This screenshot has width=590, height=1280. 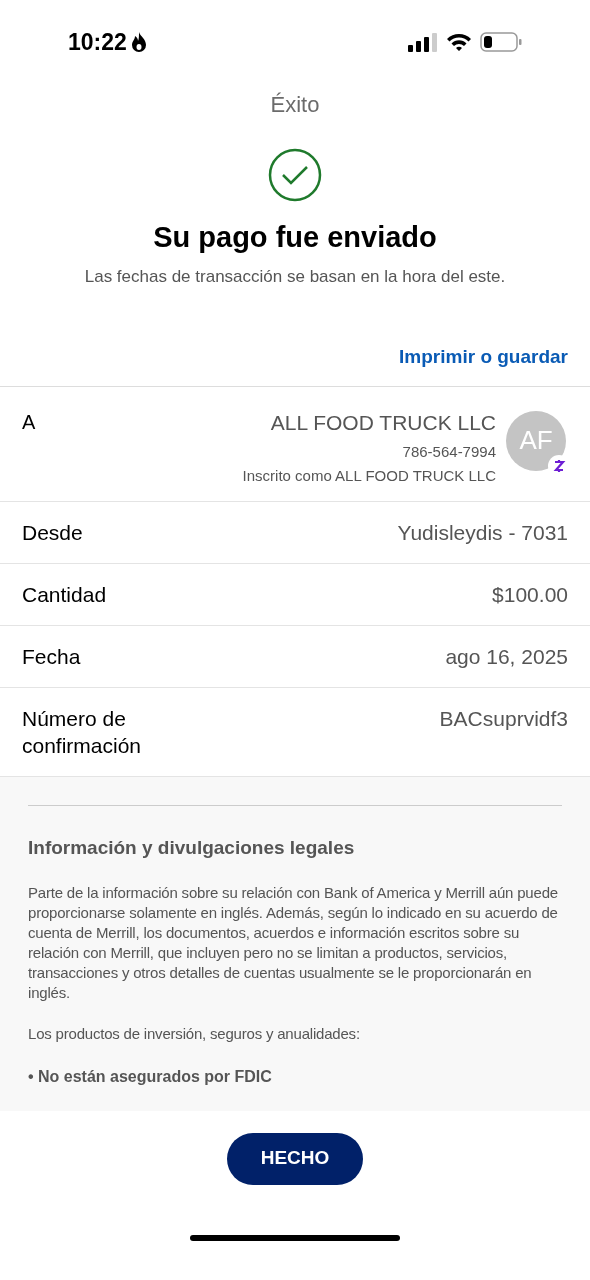 I want to click on status-time: 10:22, so click(x=97, y=42).